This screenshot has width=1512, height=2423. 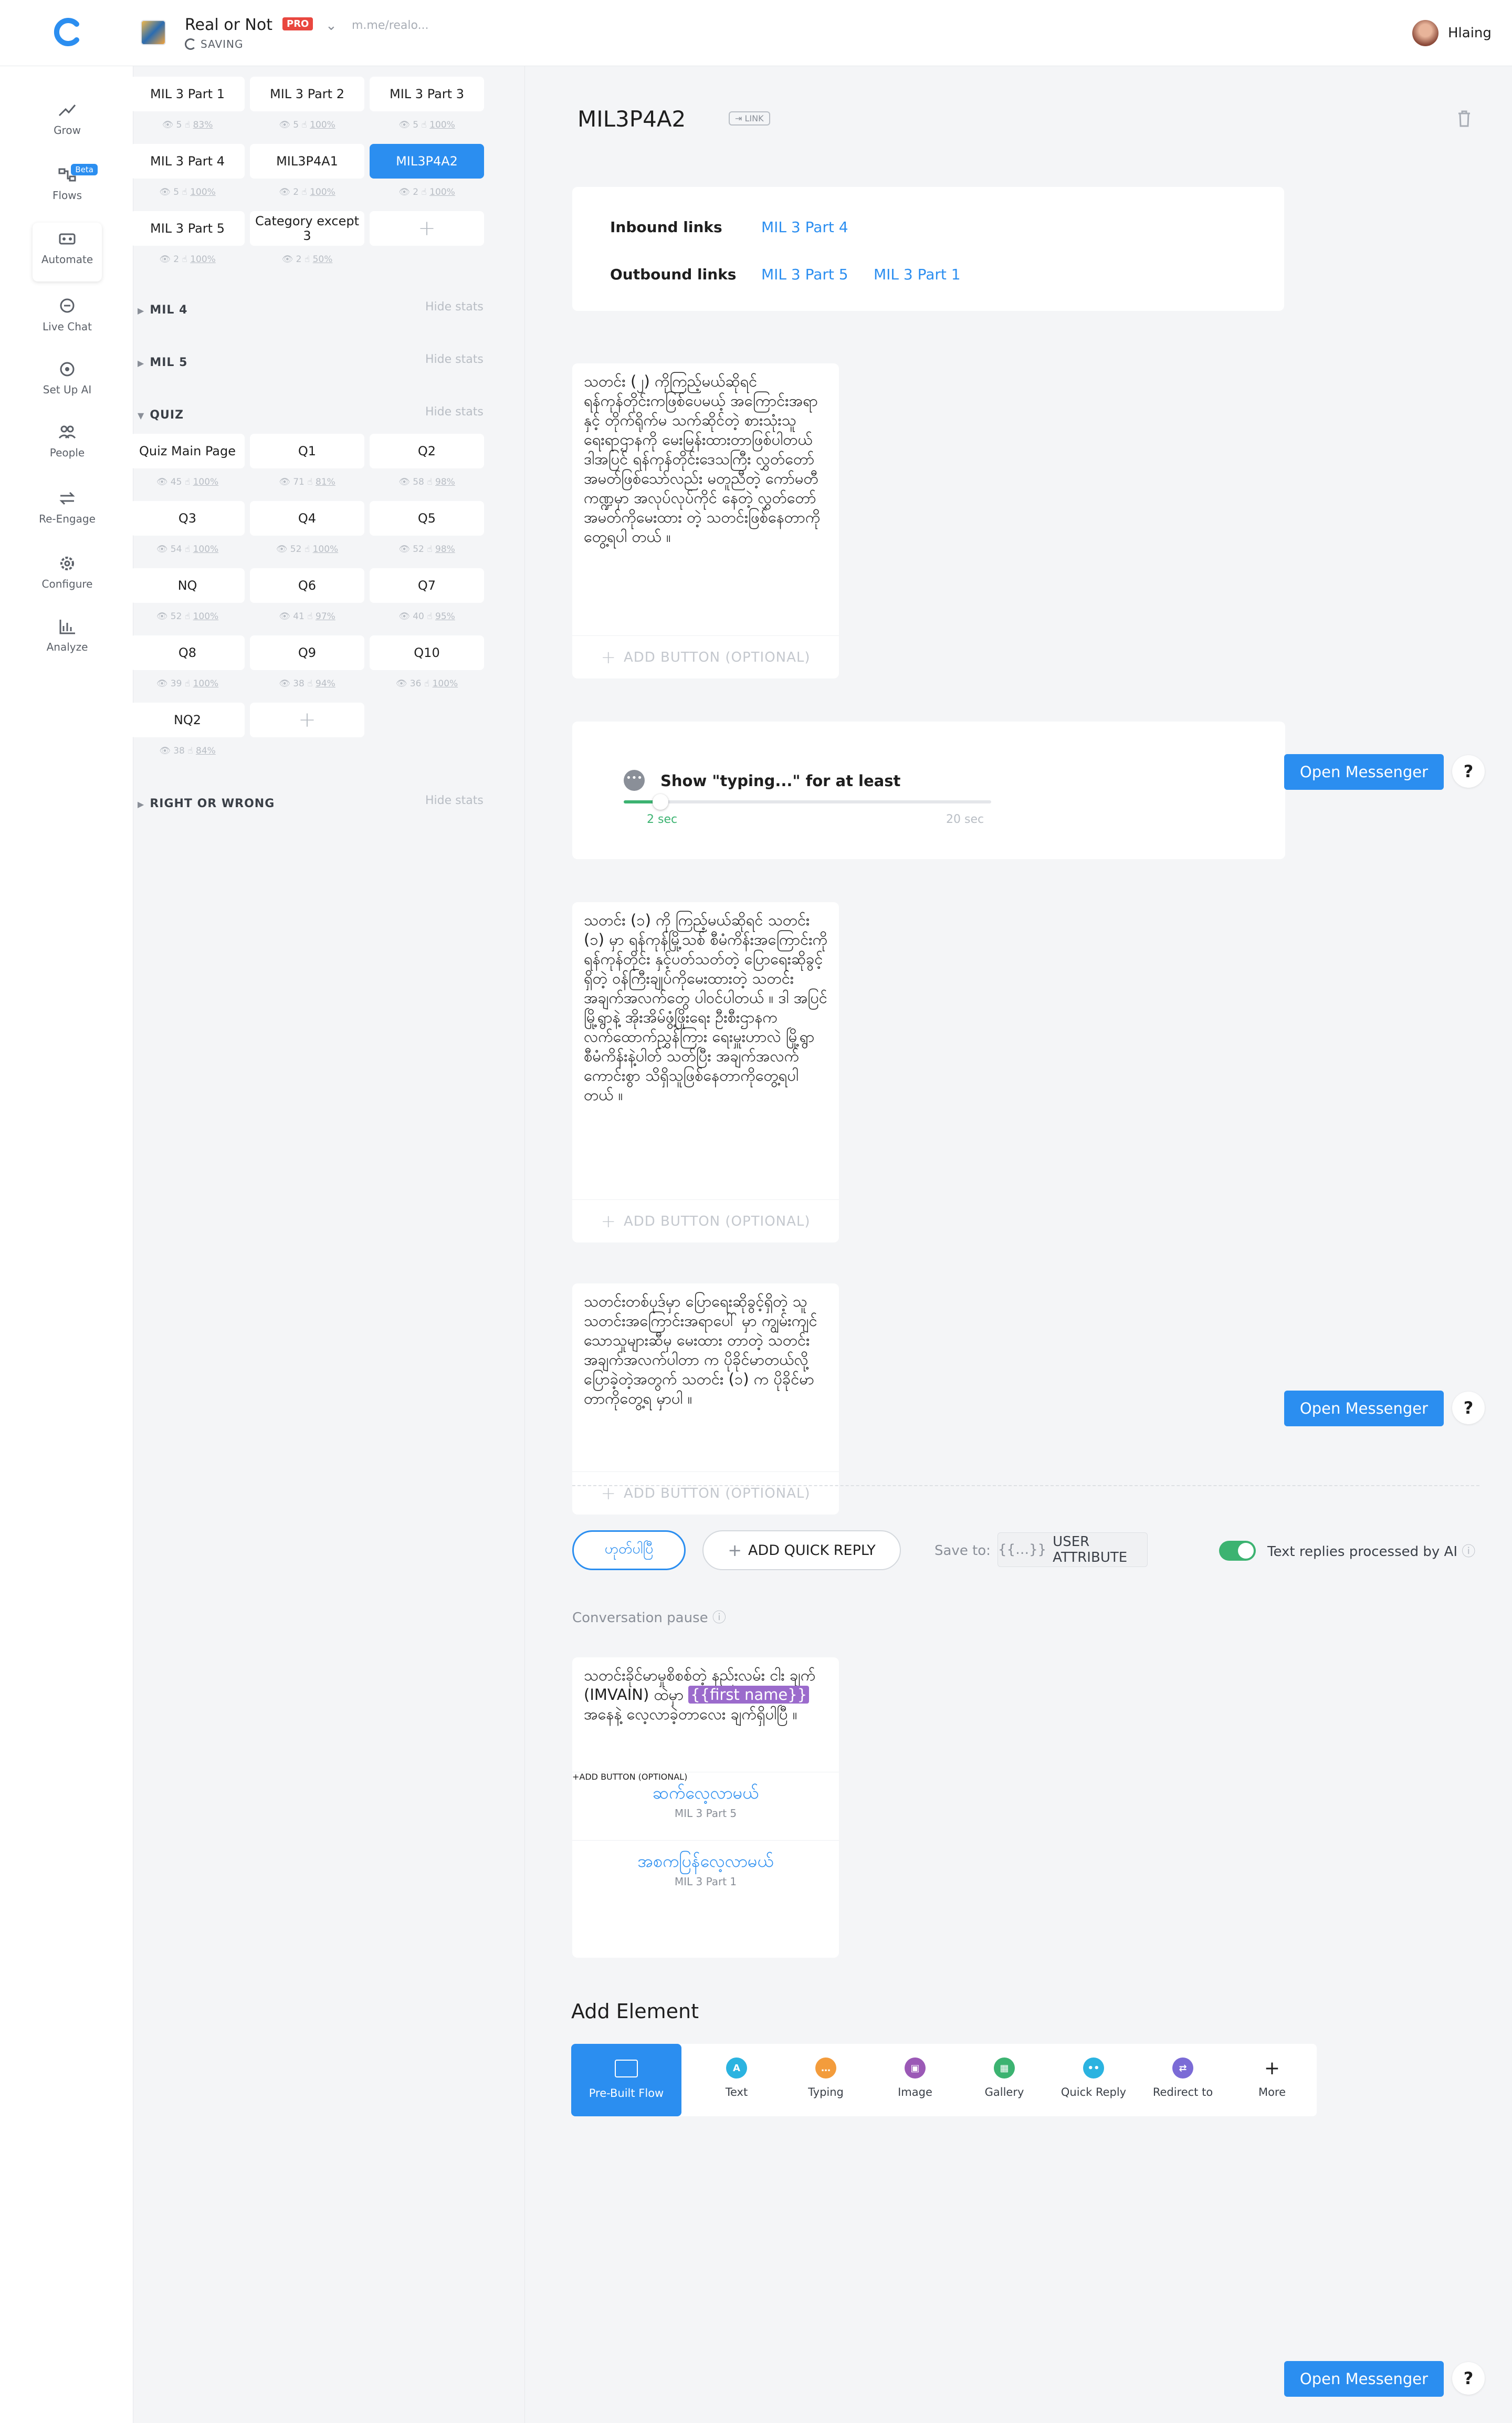 What do you see at coordinates (427, 94) in the screenshot?
I see `block-mil-3-part-3: MIL 3 Part 3` at bounding box center [427, 94].